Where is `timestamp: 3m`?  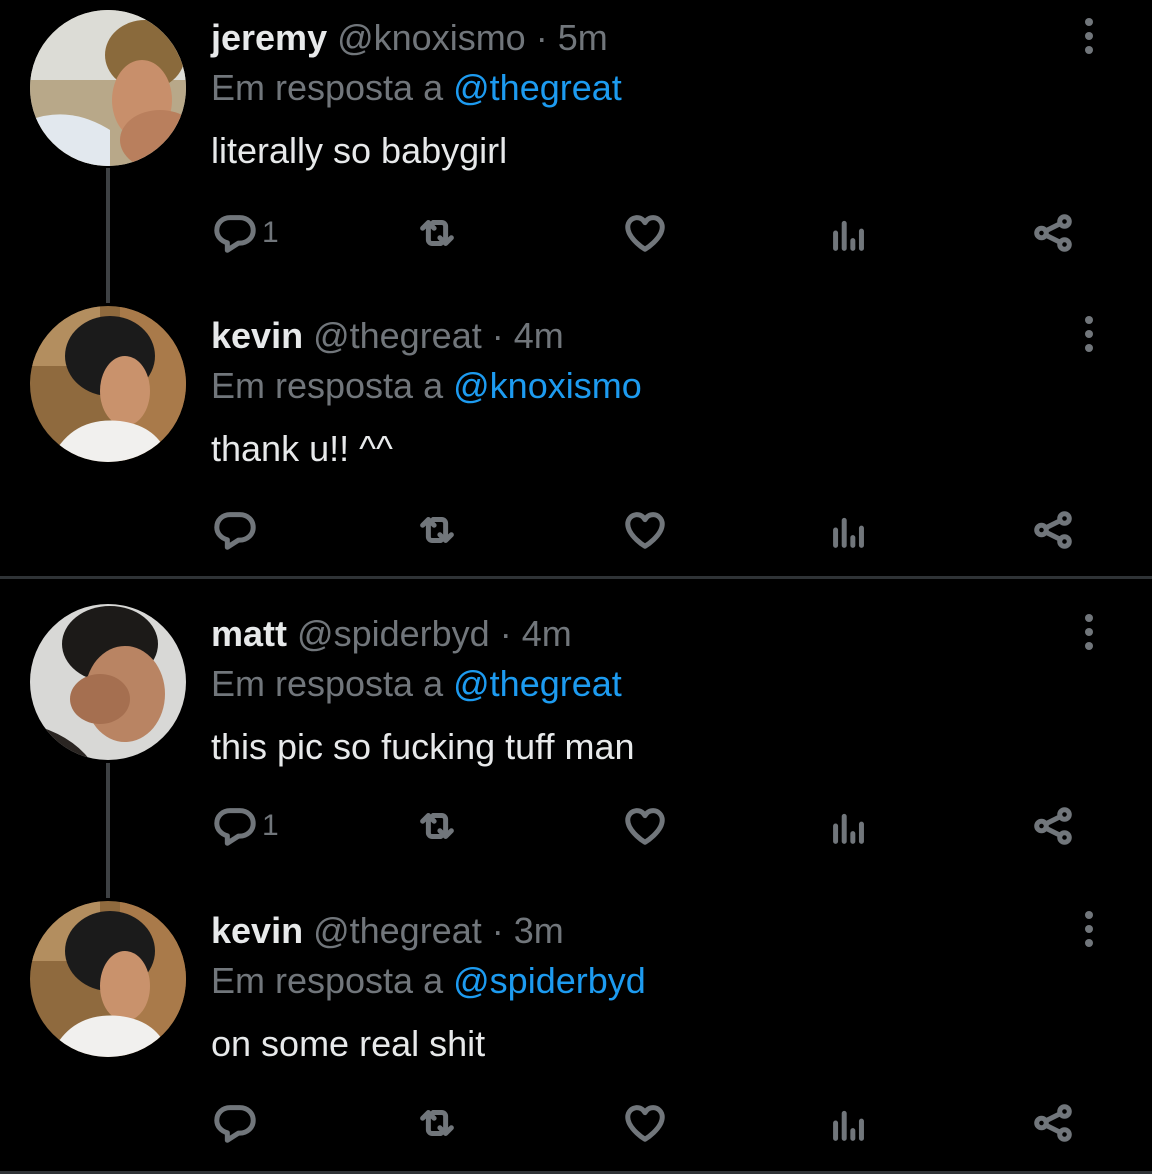
timestamp: 3m is located at coordinates (539, 930).